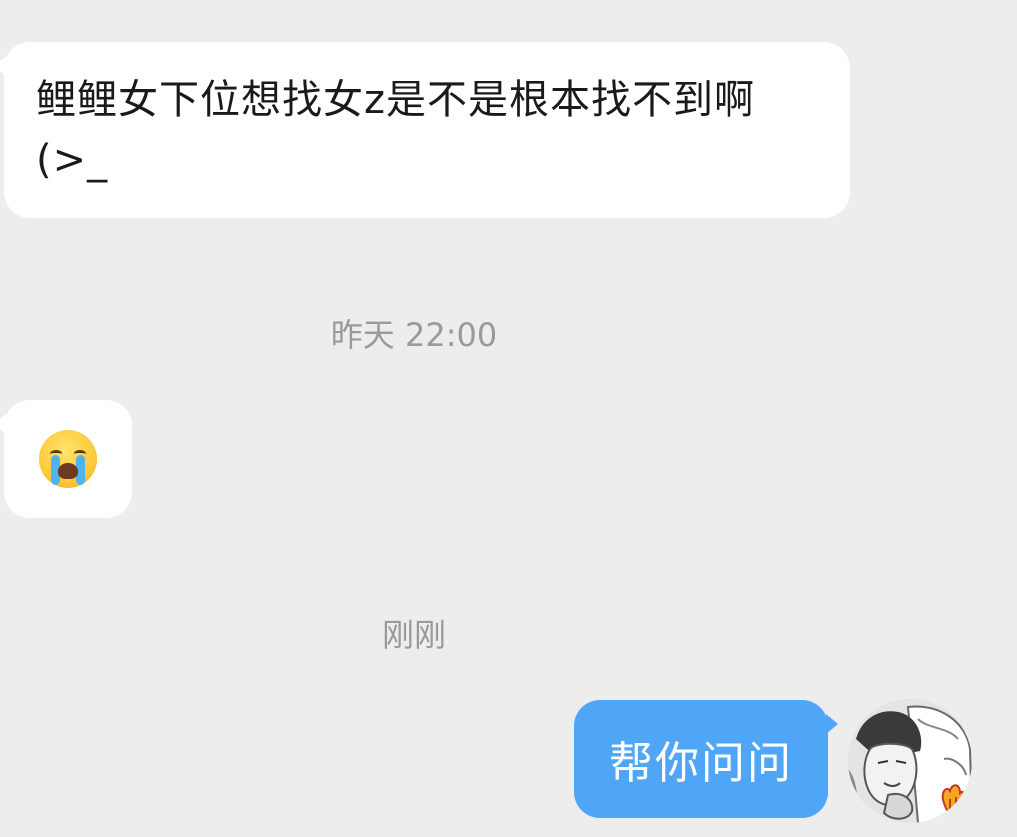 The height and width of the screenshot is (837, 1017). I want to click on timestamp: 刚刚, so click(413, 635).